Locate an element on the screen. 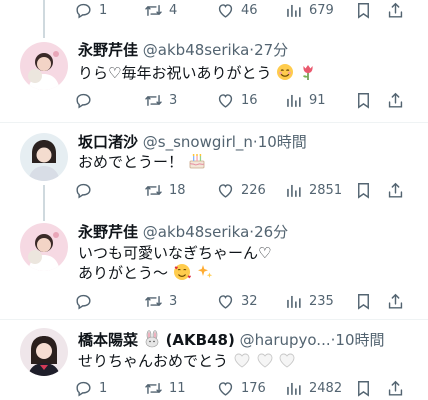 This screenshot has height=400, width=428. tweet-header: 坂口渚沙 @s_snowgirl_n·10時間 is located at coordinates (249, 142).